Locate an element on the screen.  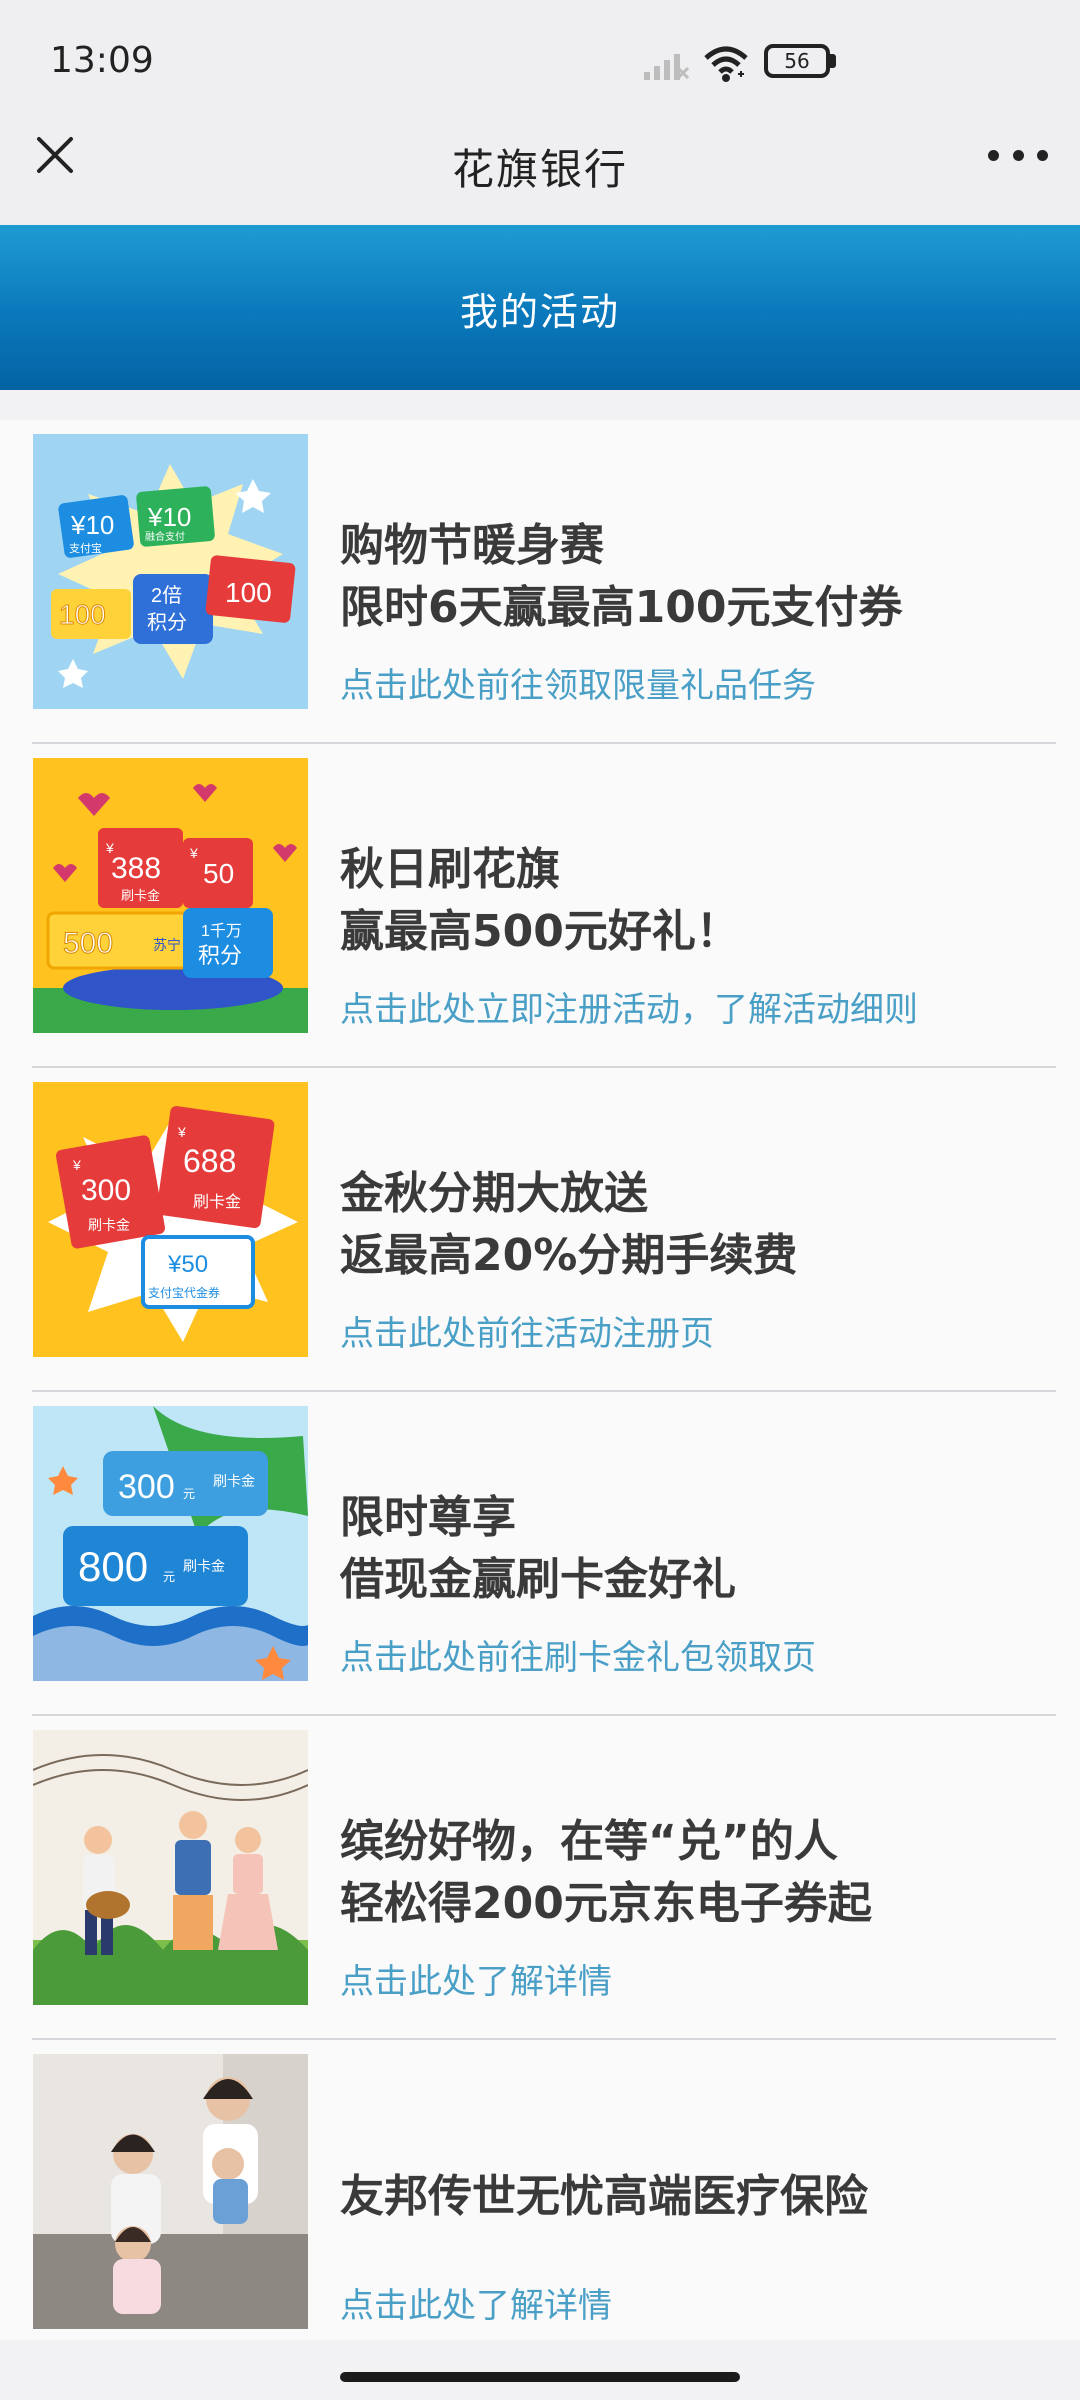
activity-link: 点击此处前往刷卡金礼包领取页 is located at coordinates (578, 1654).